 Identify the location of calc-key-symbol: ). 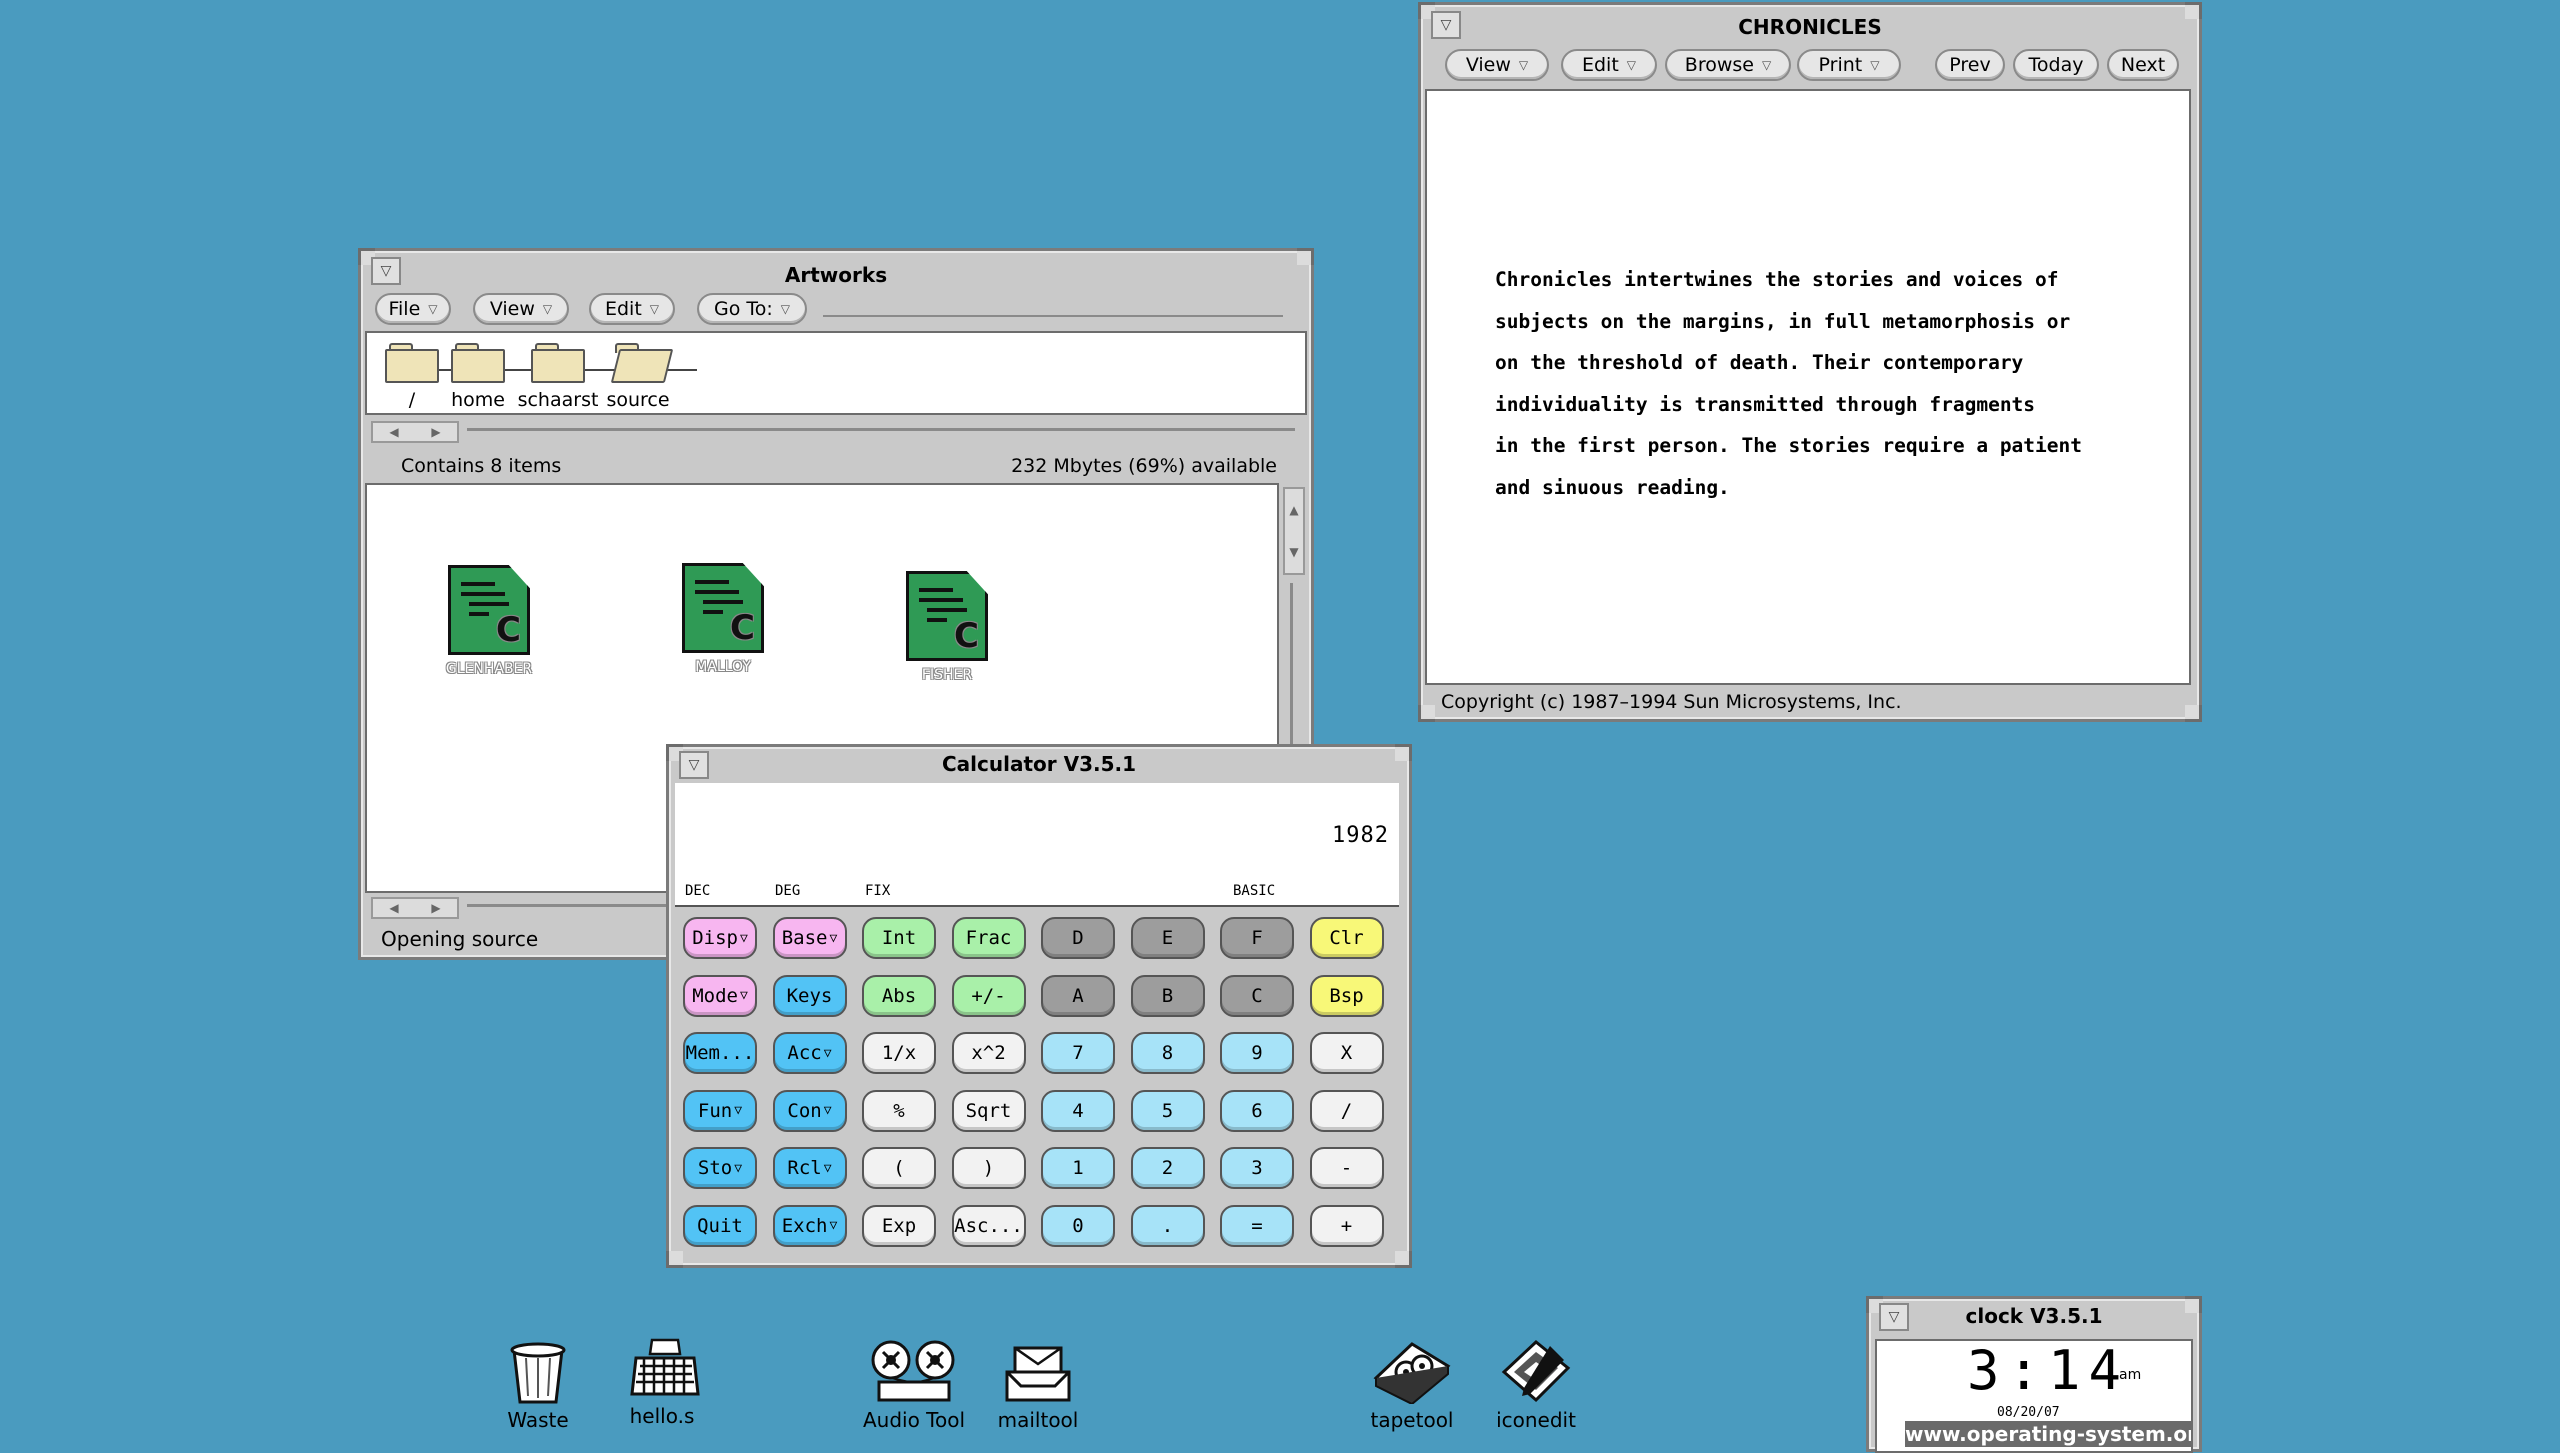
(988, 1168).